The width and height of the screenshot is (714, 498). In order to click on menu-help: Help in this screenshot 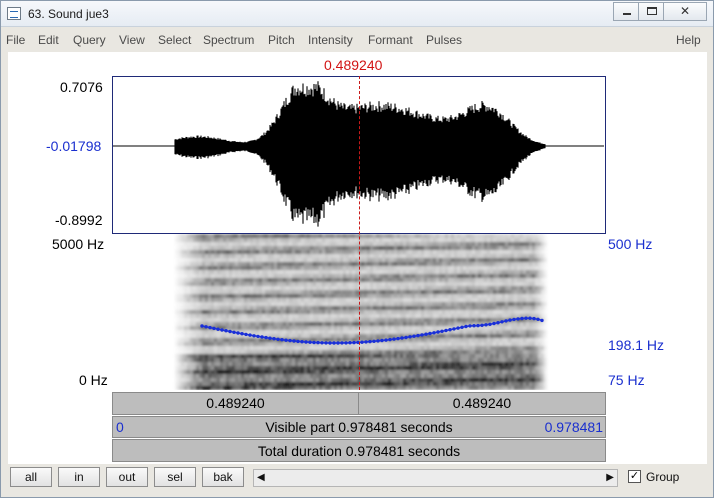, I will do `click(688, 40)`.